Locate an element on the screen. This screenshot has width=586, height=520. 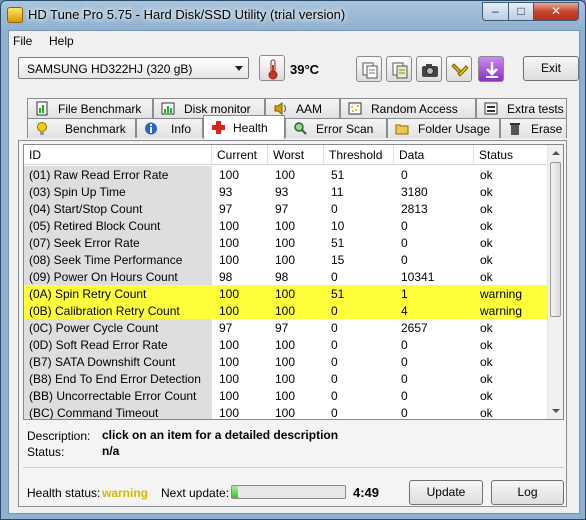
table-row: (BC) Command Timeout 100 100 0 0 ok is located at coordinates (287, 412).